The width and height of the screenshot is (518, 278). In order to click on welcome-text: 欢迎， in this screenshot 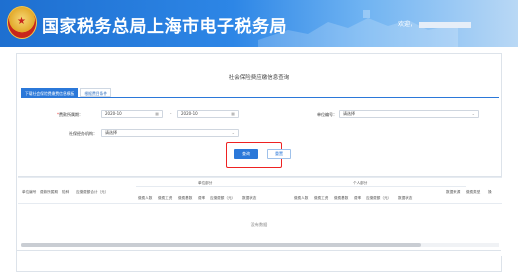, I will do `click(435, 23)`.